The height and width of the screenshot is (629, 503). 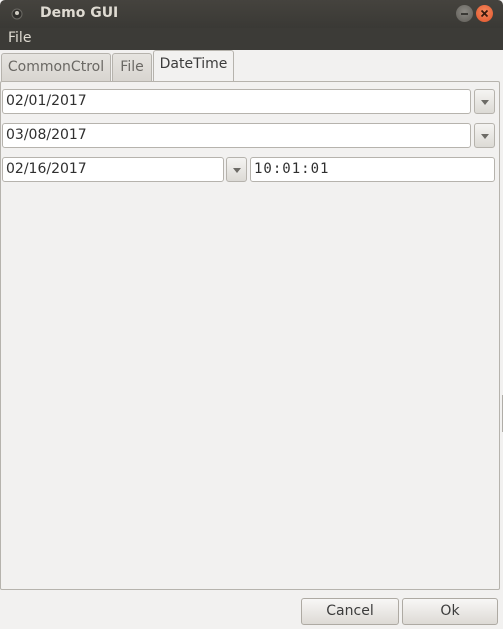 What do you see at coordinates (236, 135) in the screenshot?
I see `date-field-2: 03/08/2017` at bounding box center [236, 135].